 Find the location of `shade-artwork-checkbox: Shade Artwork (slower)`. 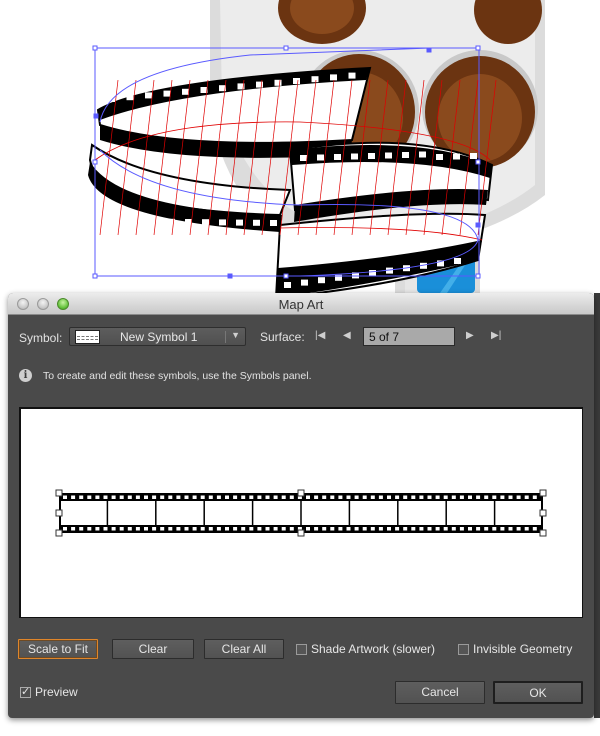

shade-artwork-checkbox: Shade Artwork (slower) is located at coordinates (365, 649).